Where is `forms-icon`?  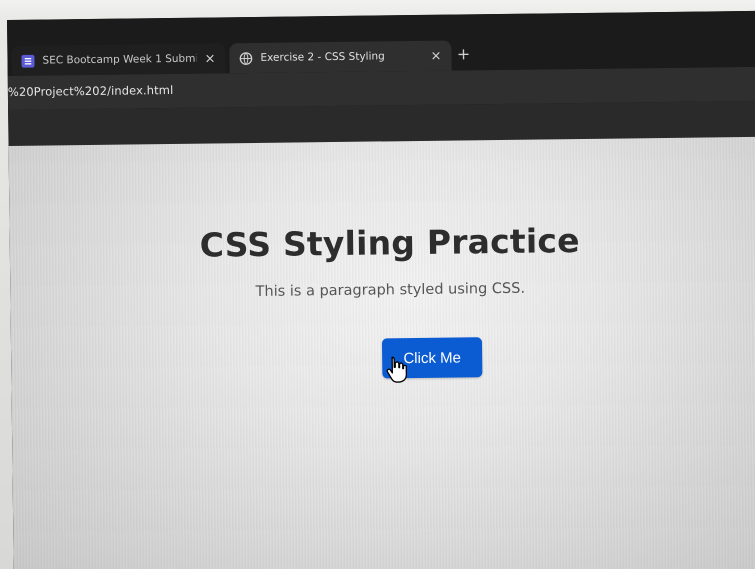 forms-icon is located at coordinates (28, 61).